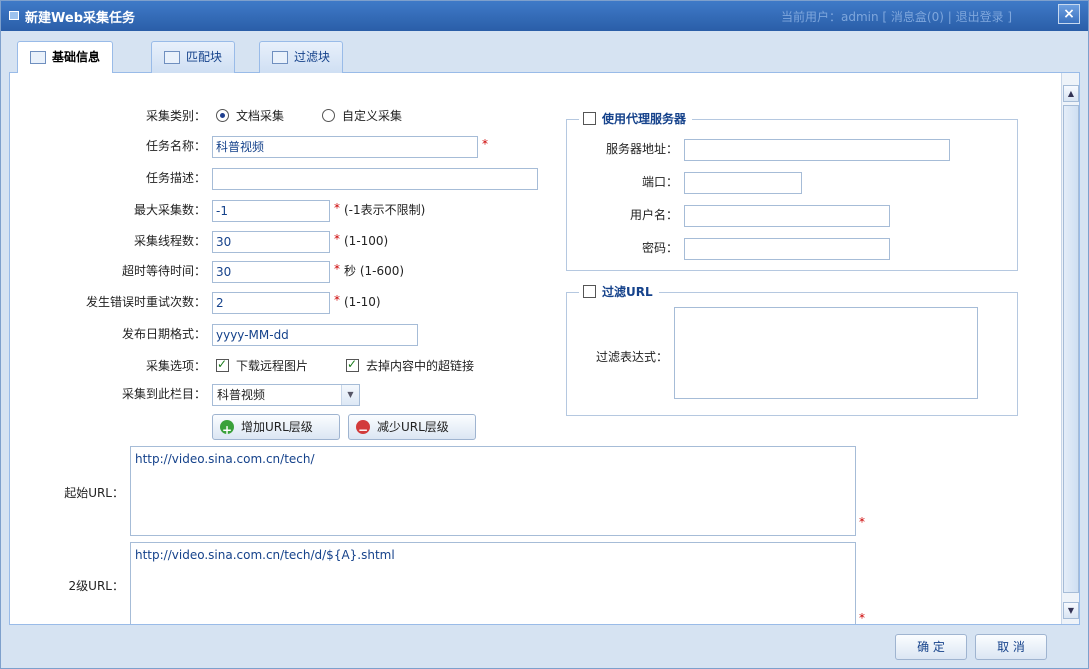 Image resolution: width=1089 pixels, height=669 pixels. I want to click on column-label: 采集到此栏目：, so click(163, 394).